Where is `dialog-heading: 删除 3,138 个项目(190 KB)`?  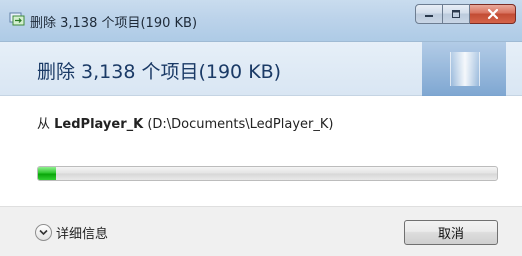 dialog-heading: 删除 3,138 个项目(190 KB) is located at coordinates (159, 72).